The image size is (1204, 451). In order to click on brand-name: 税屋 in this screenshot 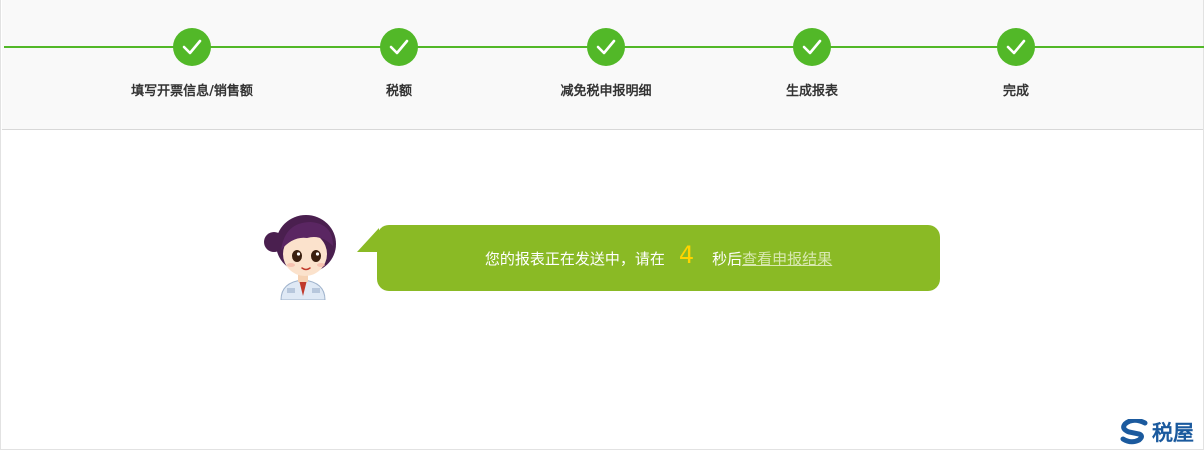, I will do `click(1173, 433)`.